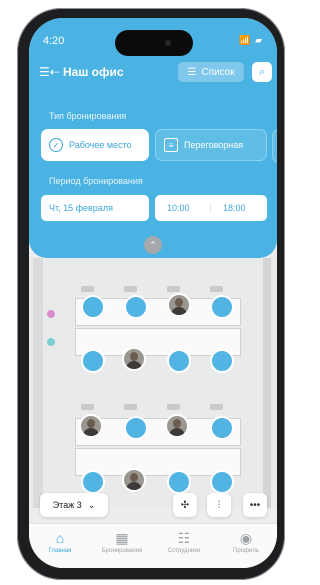  What do you see at coordinates (67, 505) in the screenshot?
I see `floor-label: Этаж 3` at bounding box center [67, 505].